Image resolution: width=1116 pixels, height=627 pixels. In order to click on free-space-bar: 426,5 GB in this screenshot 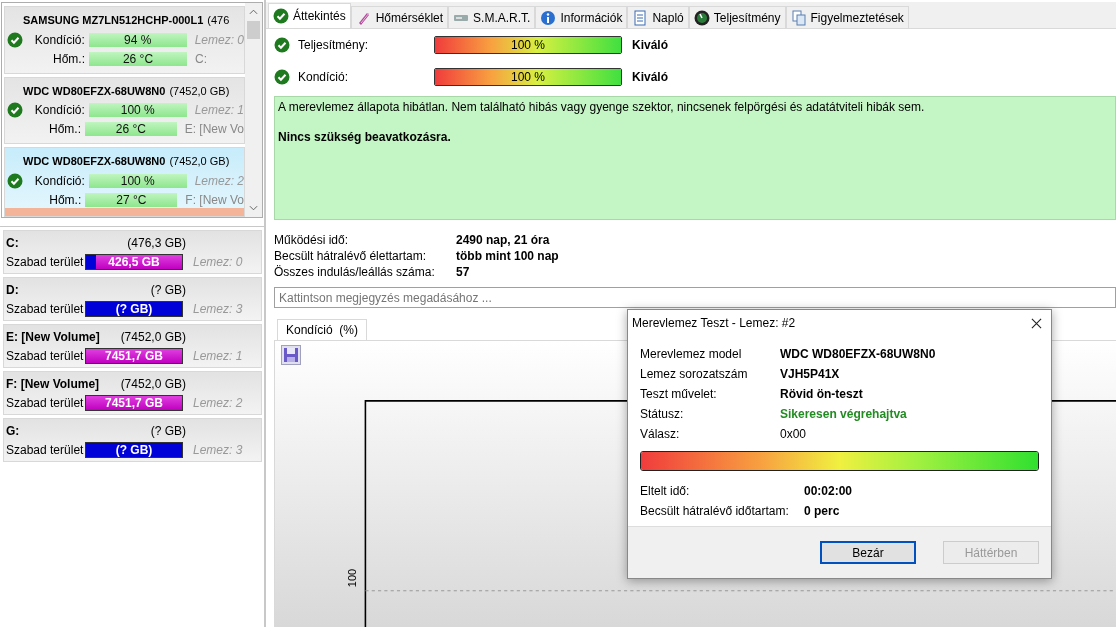, I will do `click(134, 262)`.